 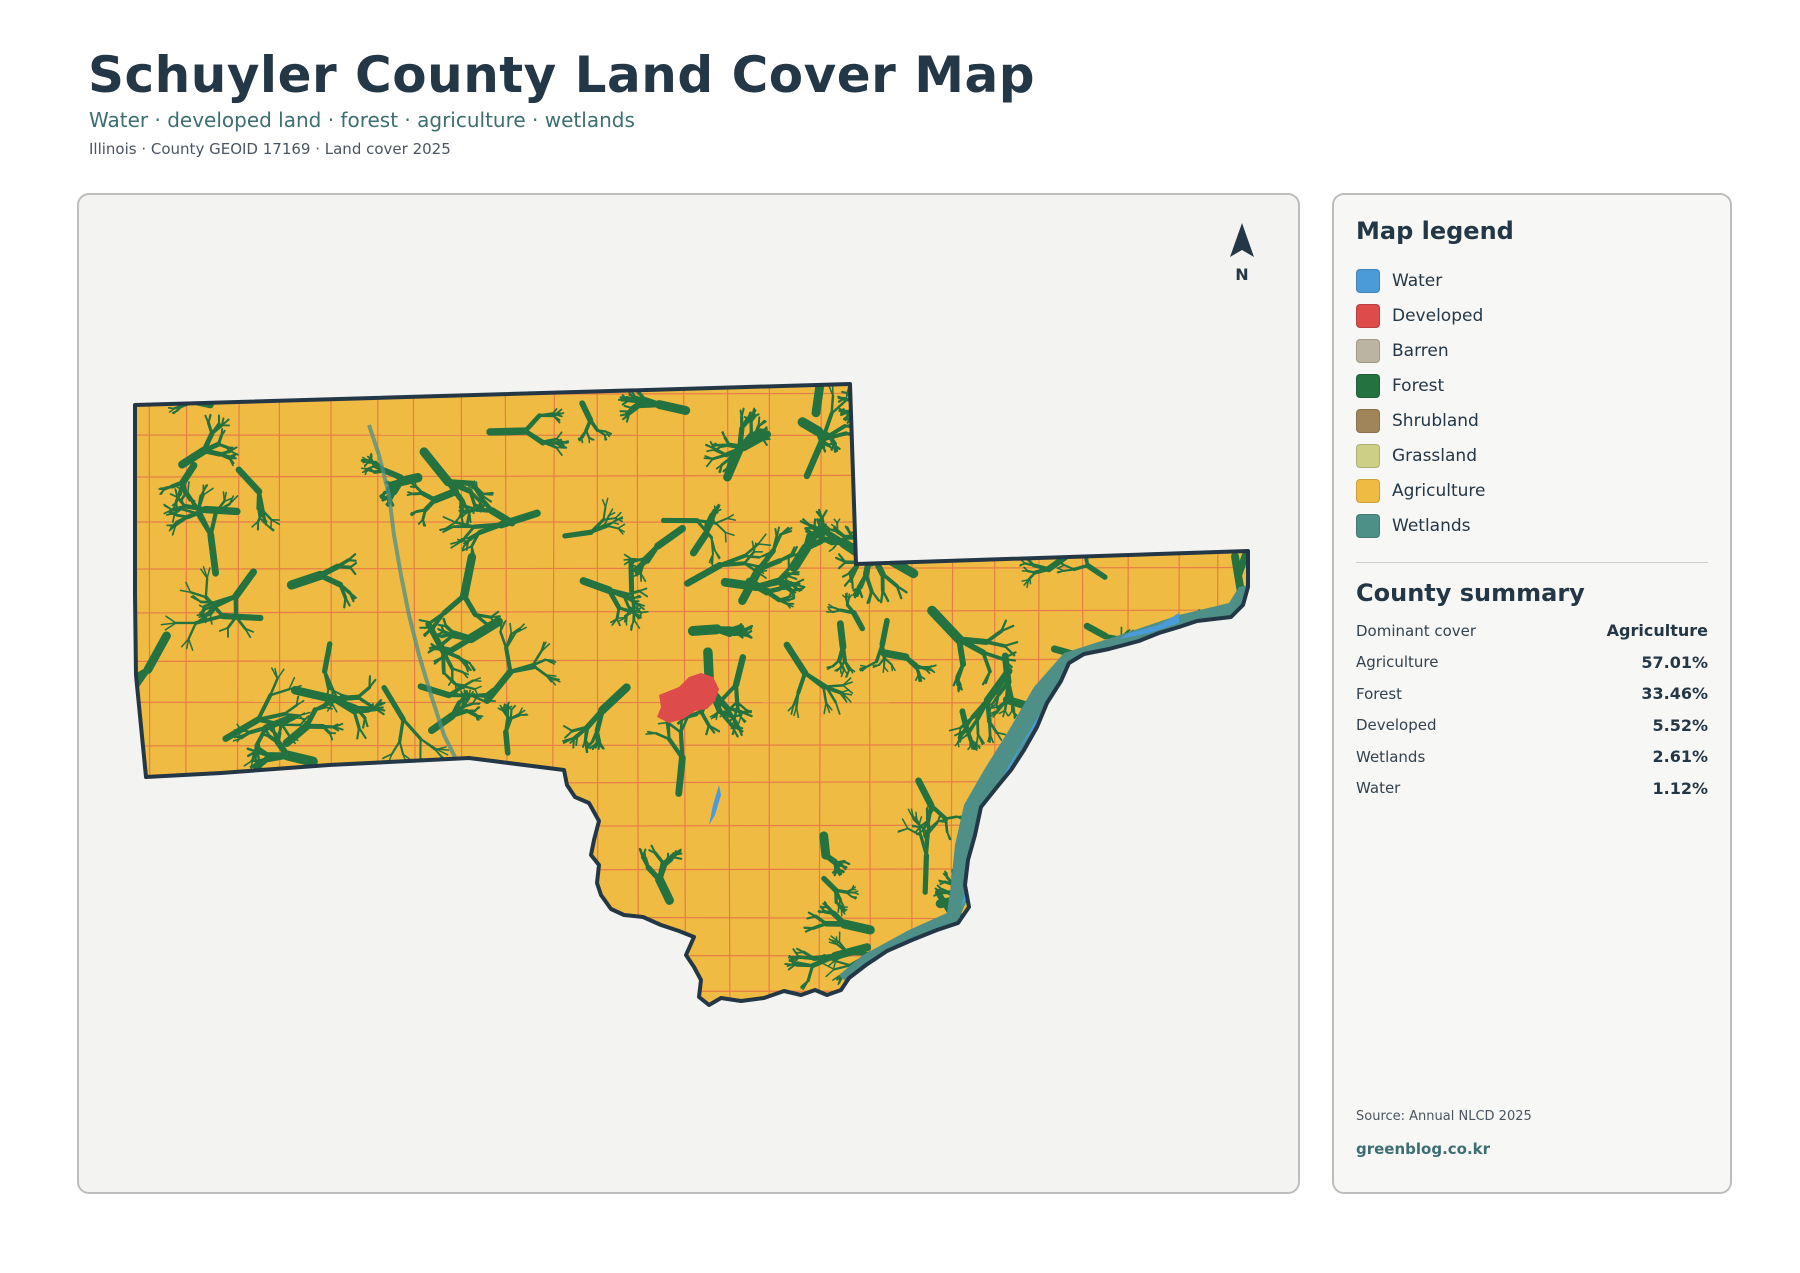 What do you see at coordinates (1680, 757) in the screenshot?
I see `summary-value: 2.61%` at bounding box center [1680, 757].